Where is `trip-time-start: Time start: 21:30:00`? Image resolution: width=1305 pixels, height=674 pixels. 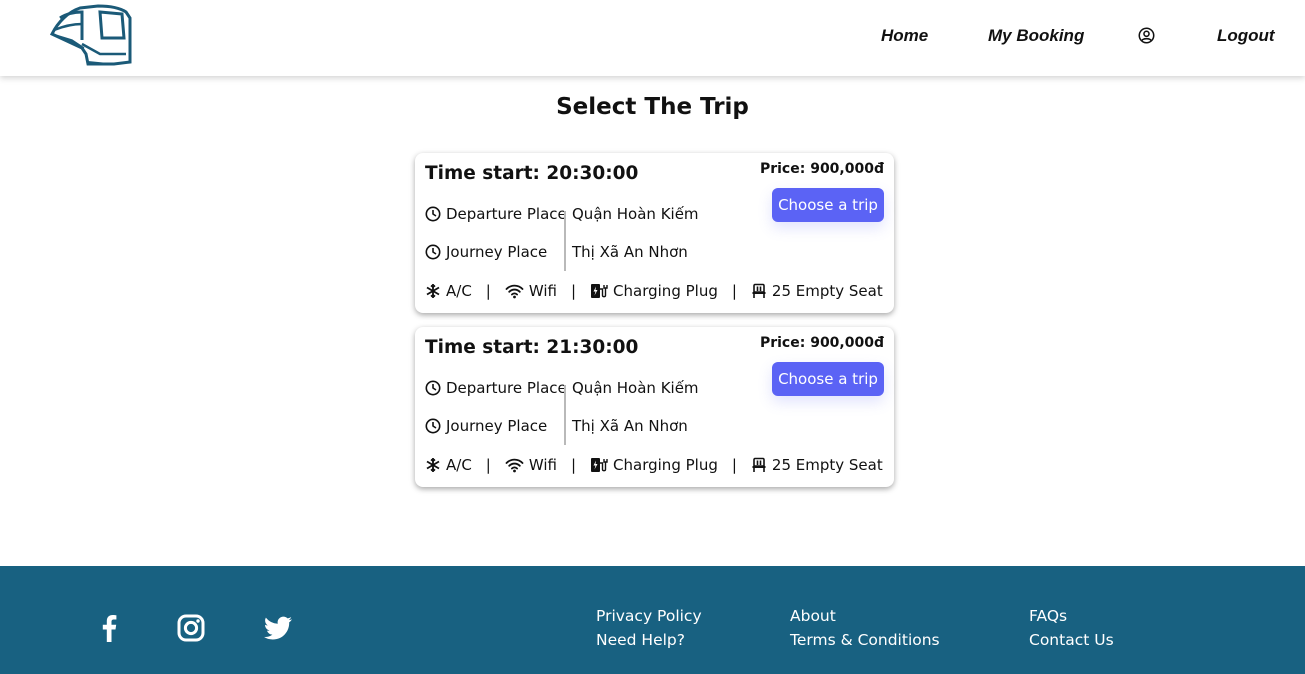
trip-time-start: Time start: 21:30:00 is located at coordinates (532, 347).